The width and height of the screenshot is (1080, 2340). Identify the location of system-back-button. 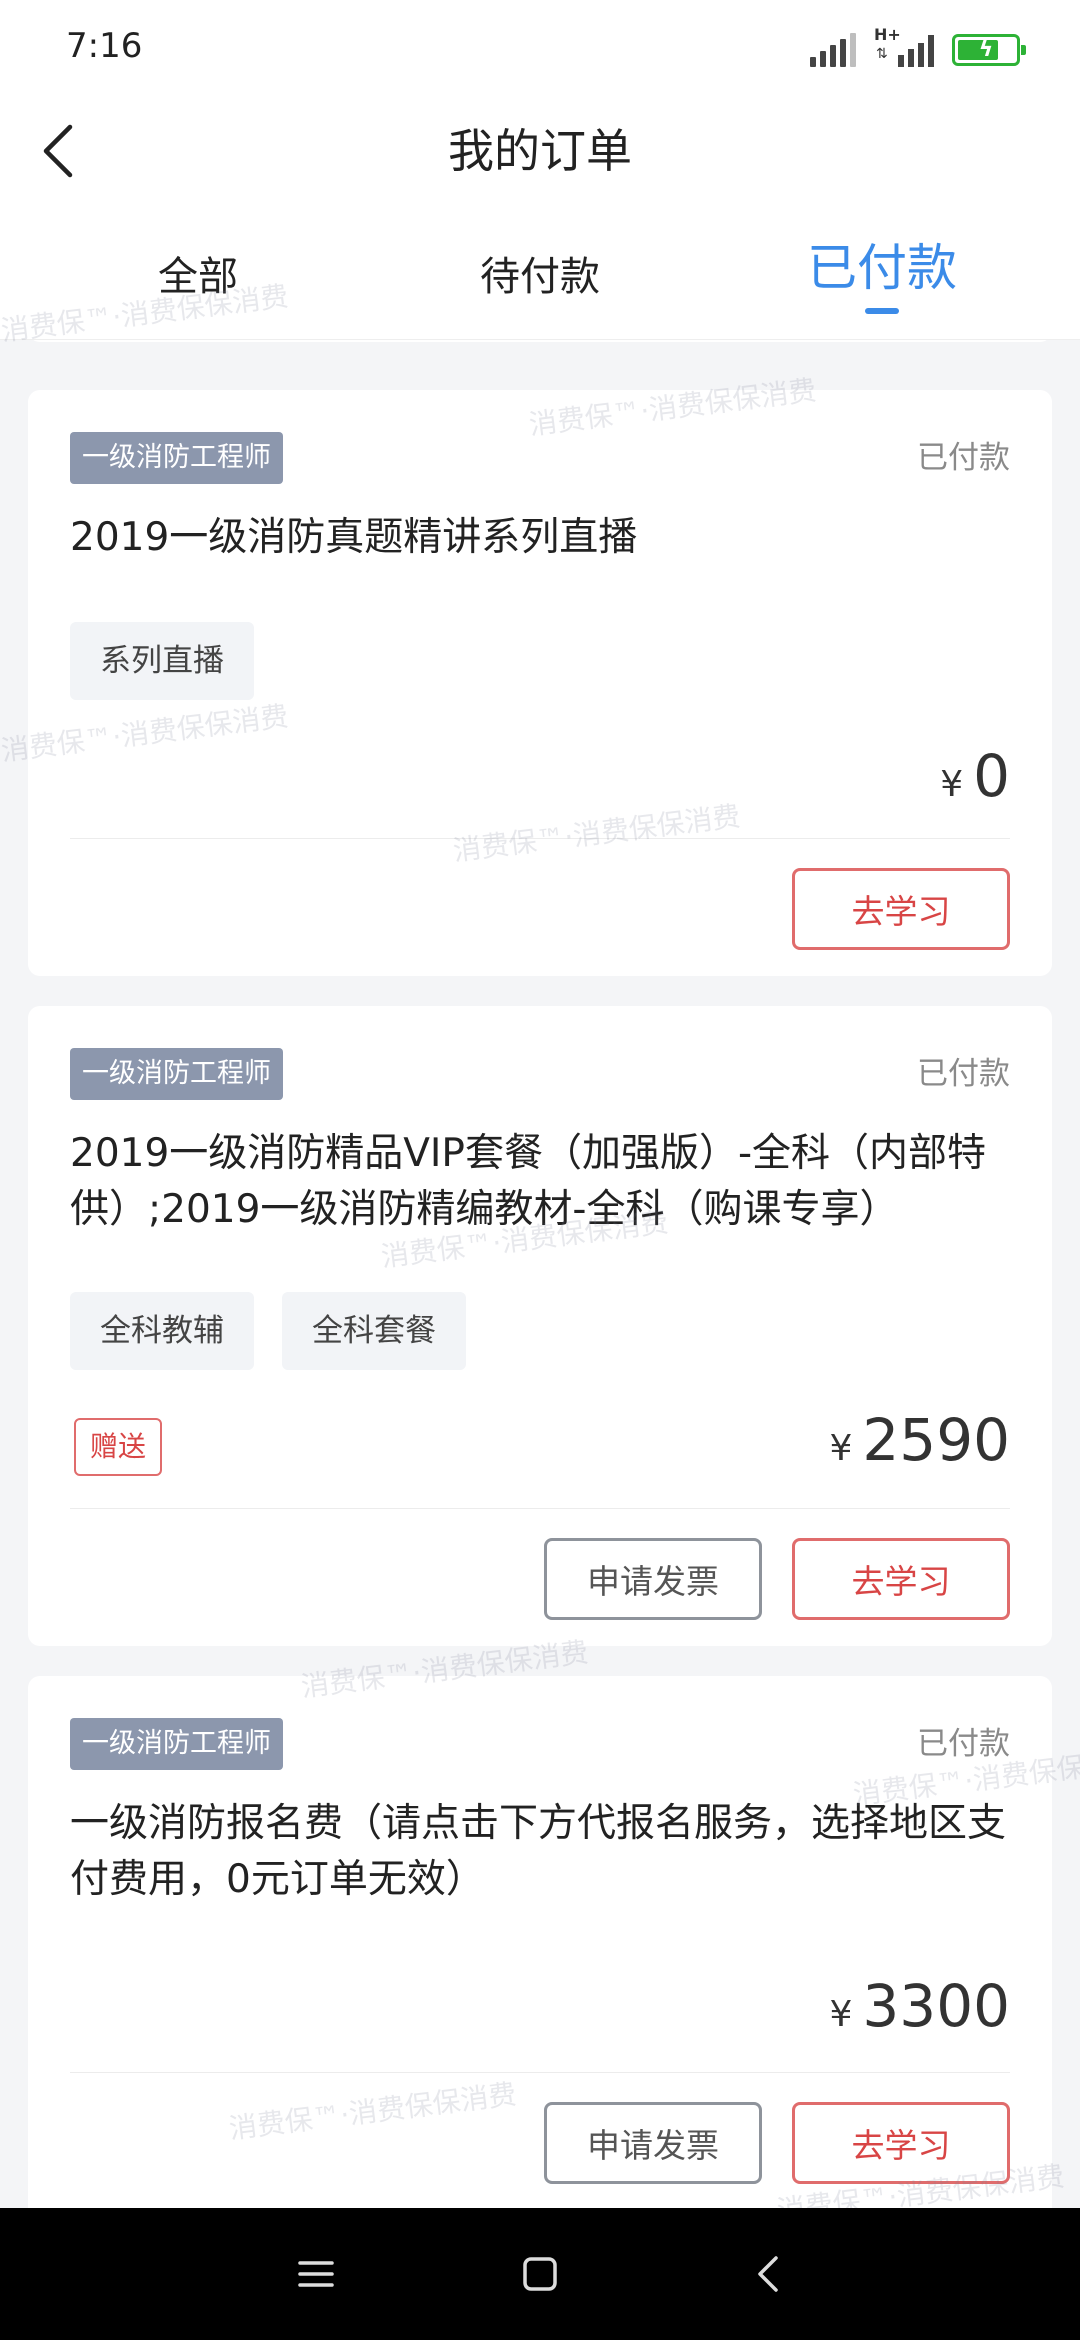
(768, 2274).